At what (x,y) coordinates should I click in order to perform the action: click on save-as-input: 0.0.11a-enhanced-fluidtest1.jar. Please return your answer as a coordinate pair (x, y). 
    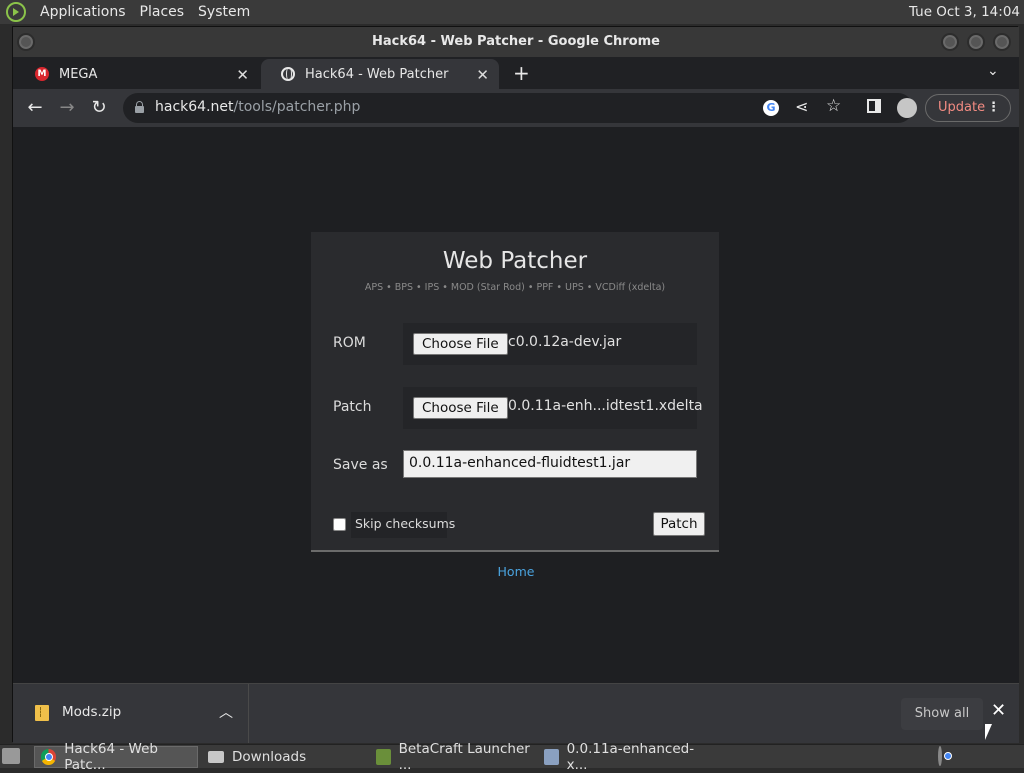
    Looking at the image, I should click on (550, 464).